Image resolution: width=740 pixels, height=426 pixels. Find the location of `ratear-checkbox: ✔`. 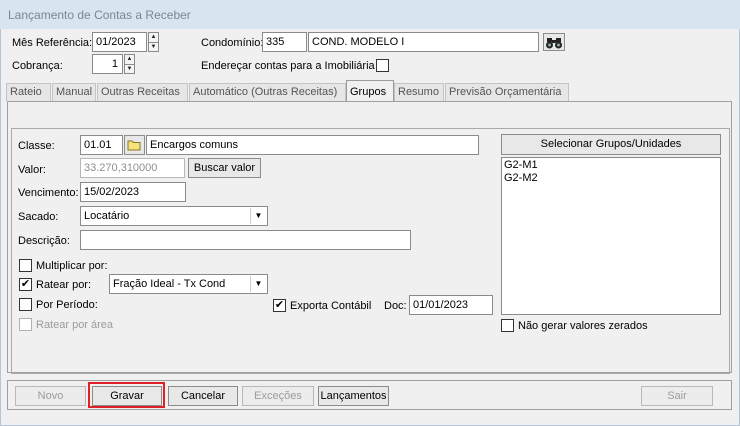

ratear-checkbox: ✔ is located at coordinates (25, 284).